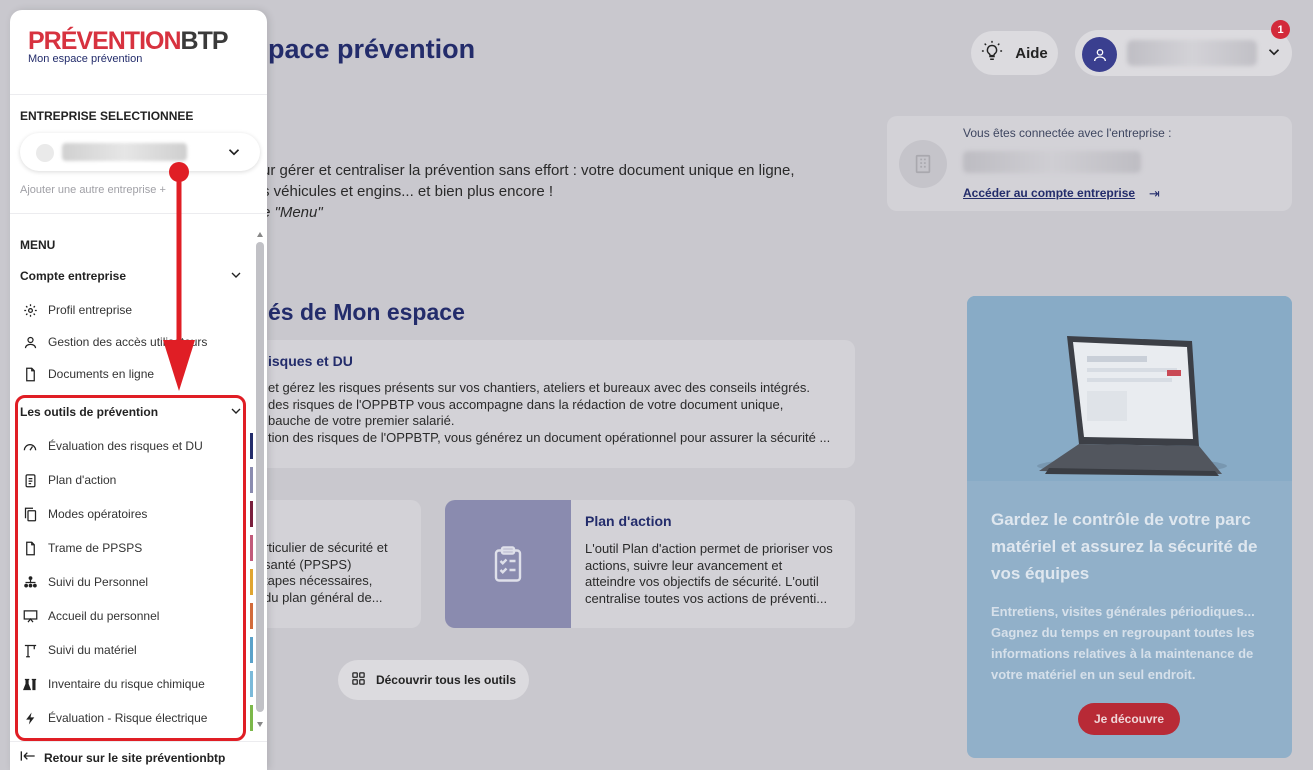  I want to click on card-title: Plan d'action, so click(628, 521).